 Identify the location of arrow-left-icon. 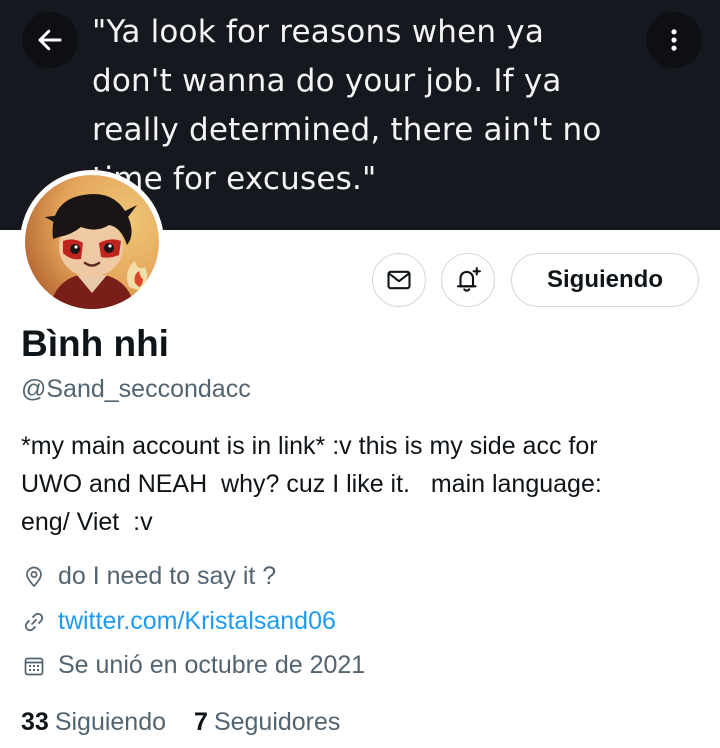
(50, 40).